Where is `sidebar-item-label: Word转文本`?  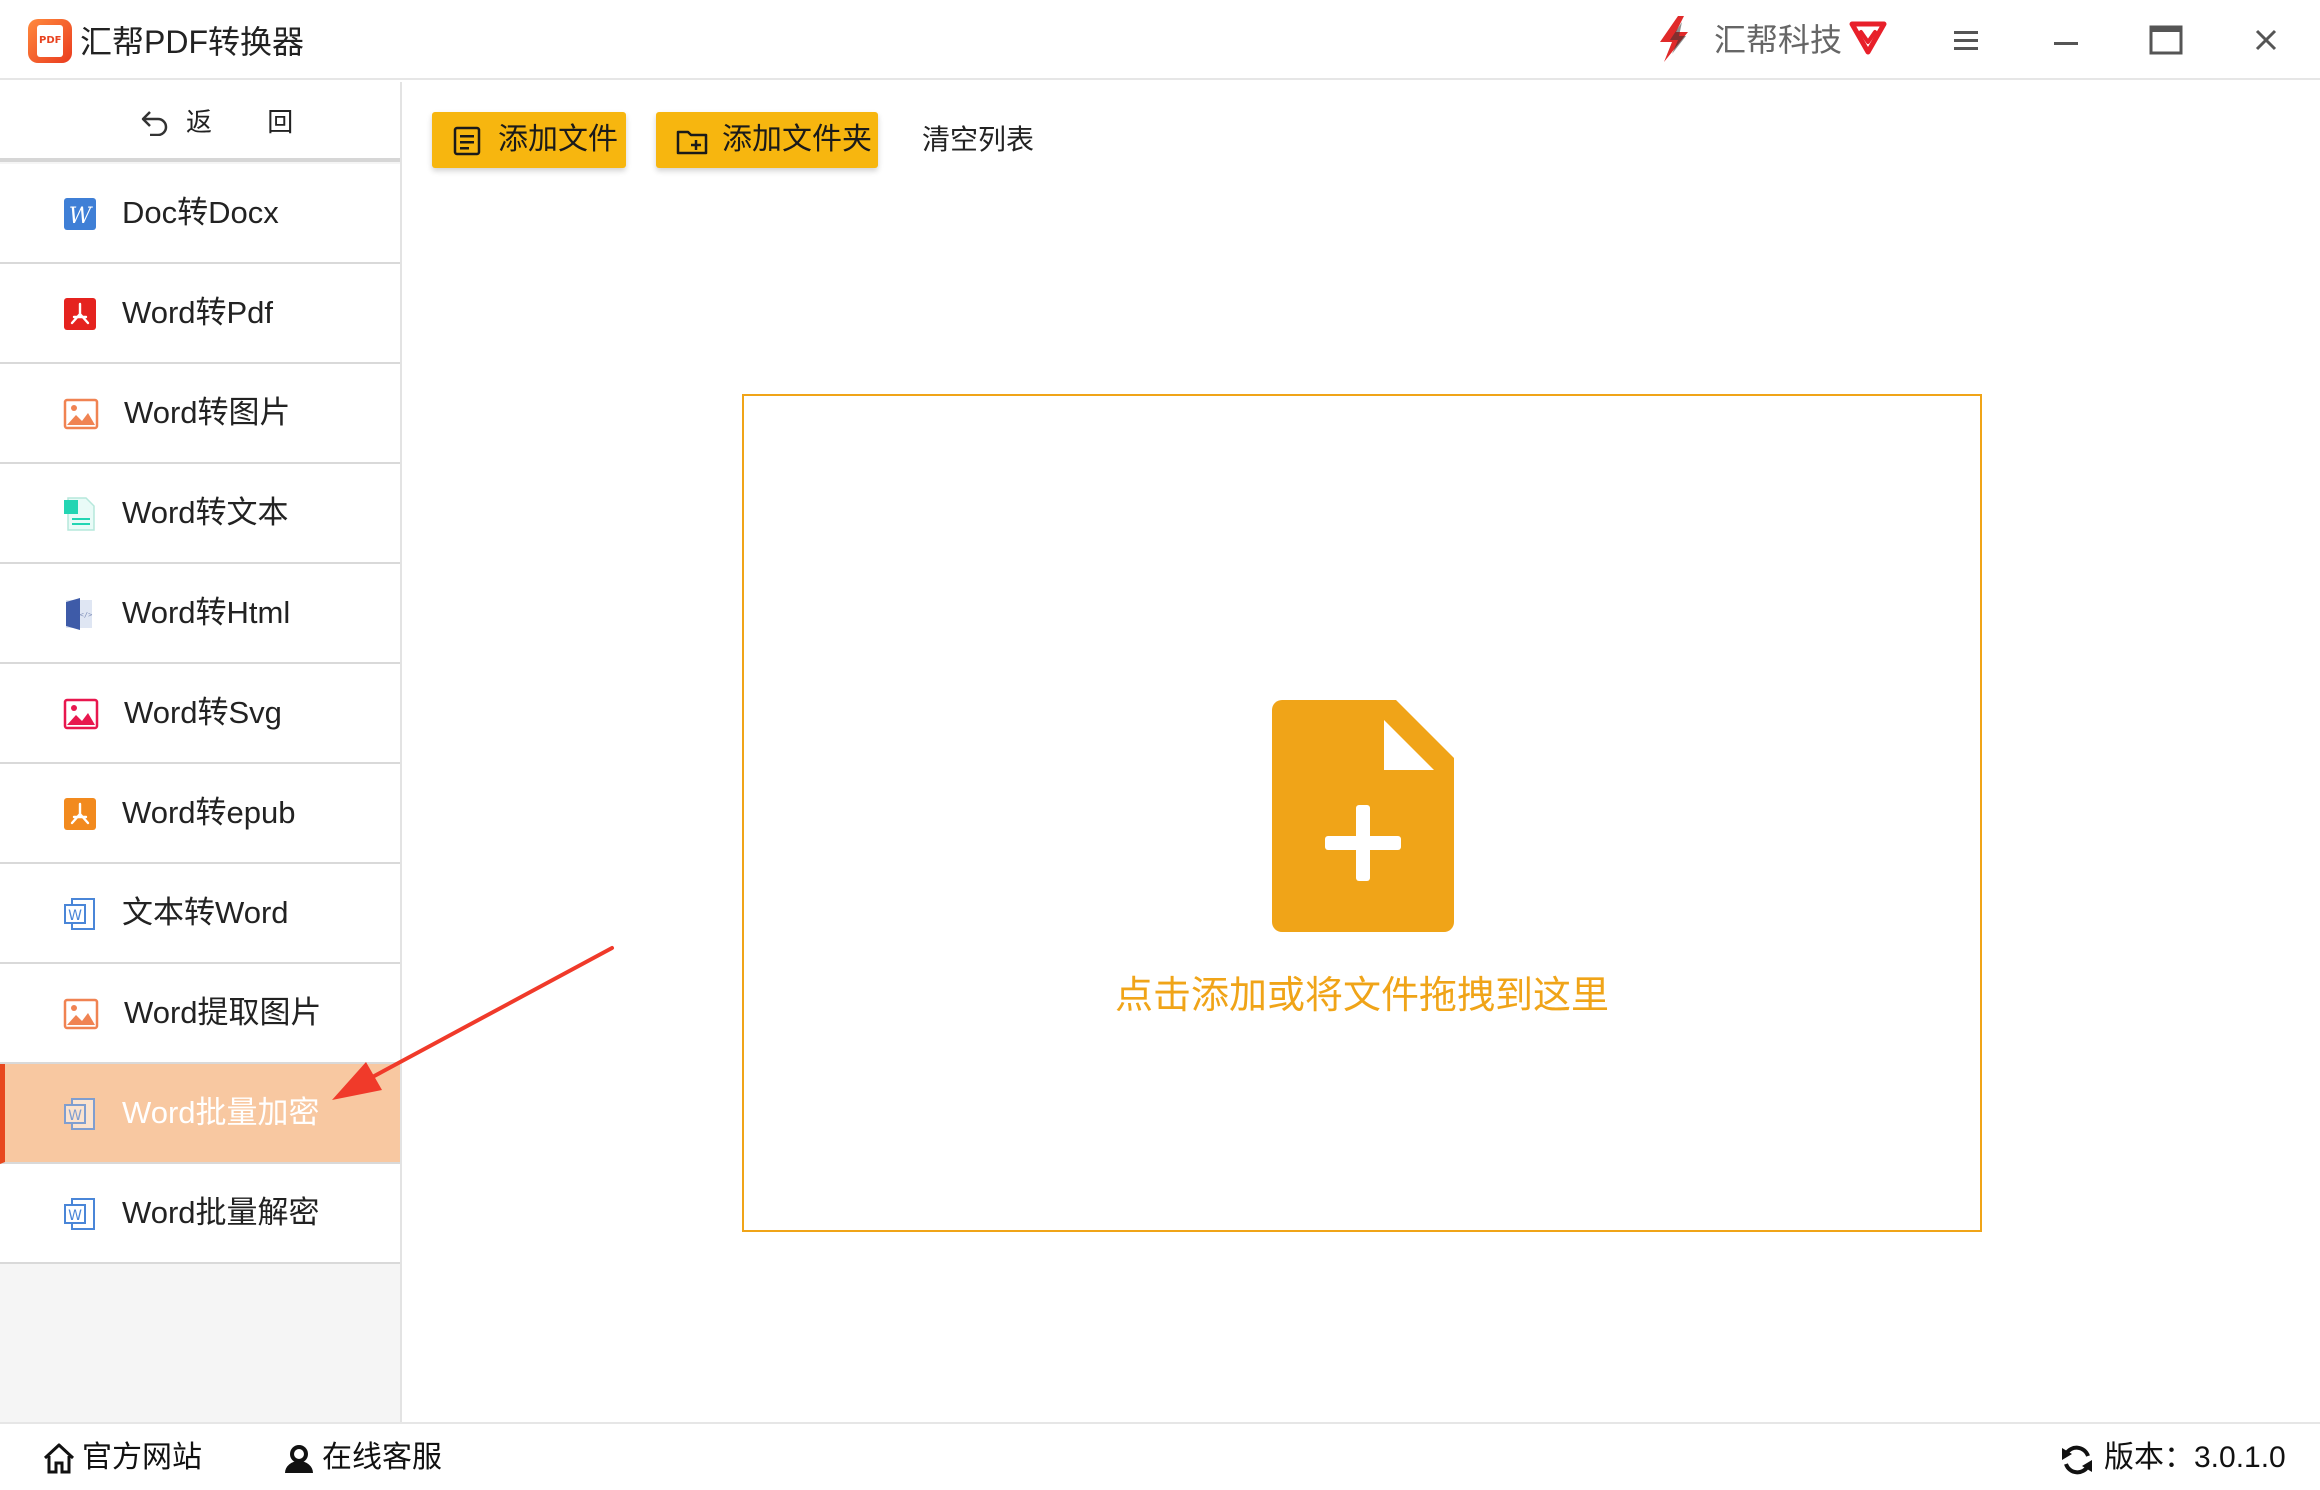 sidebar-item-label: Word转文本 is located at coordinates (205, 512).